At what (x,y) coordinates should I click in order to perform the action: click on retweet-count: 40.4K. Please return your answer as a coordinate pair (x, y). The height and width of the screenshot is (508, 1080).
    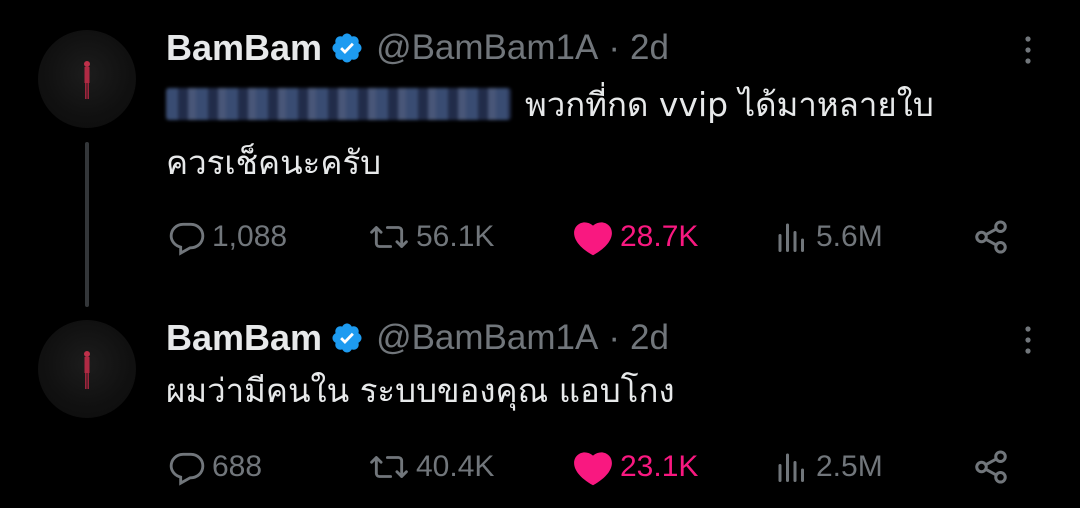
    Looking at the image, I should click on (455, 466).